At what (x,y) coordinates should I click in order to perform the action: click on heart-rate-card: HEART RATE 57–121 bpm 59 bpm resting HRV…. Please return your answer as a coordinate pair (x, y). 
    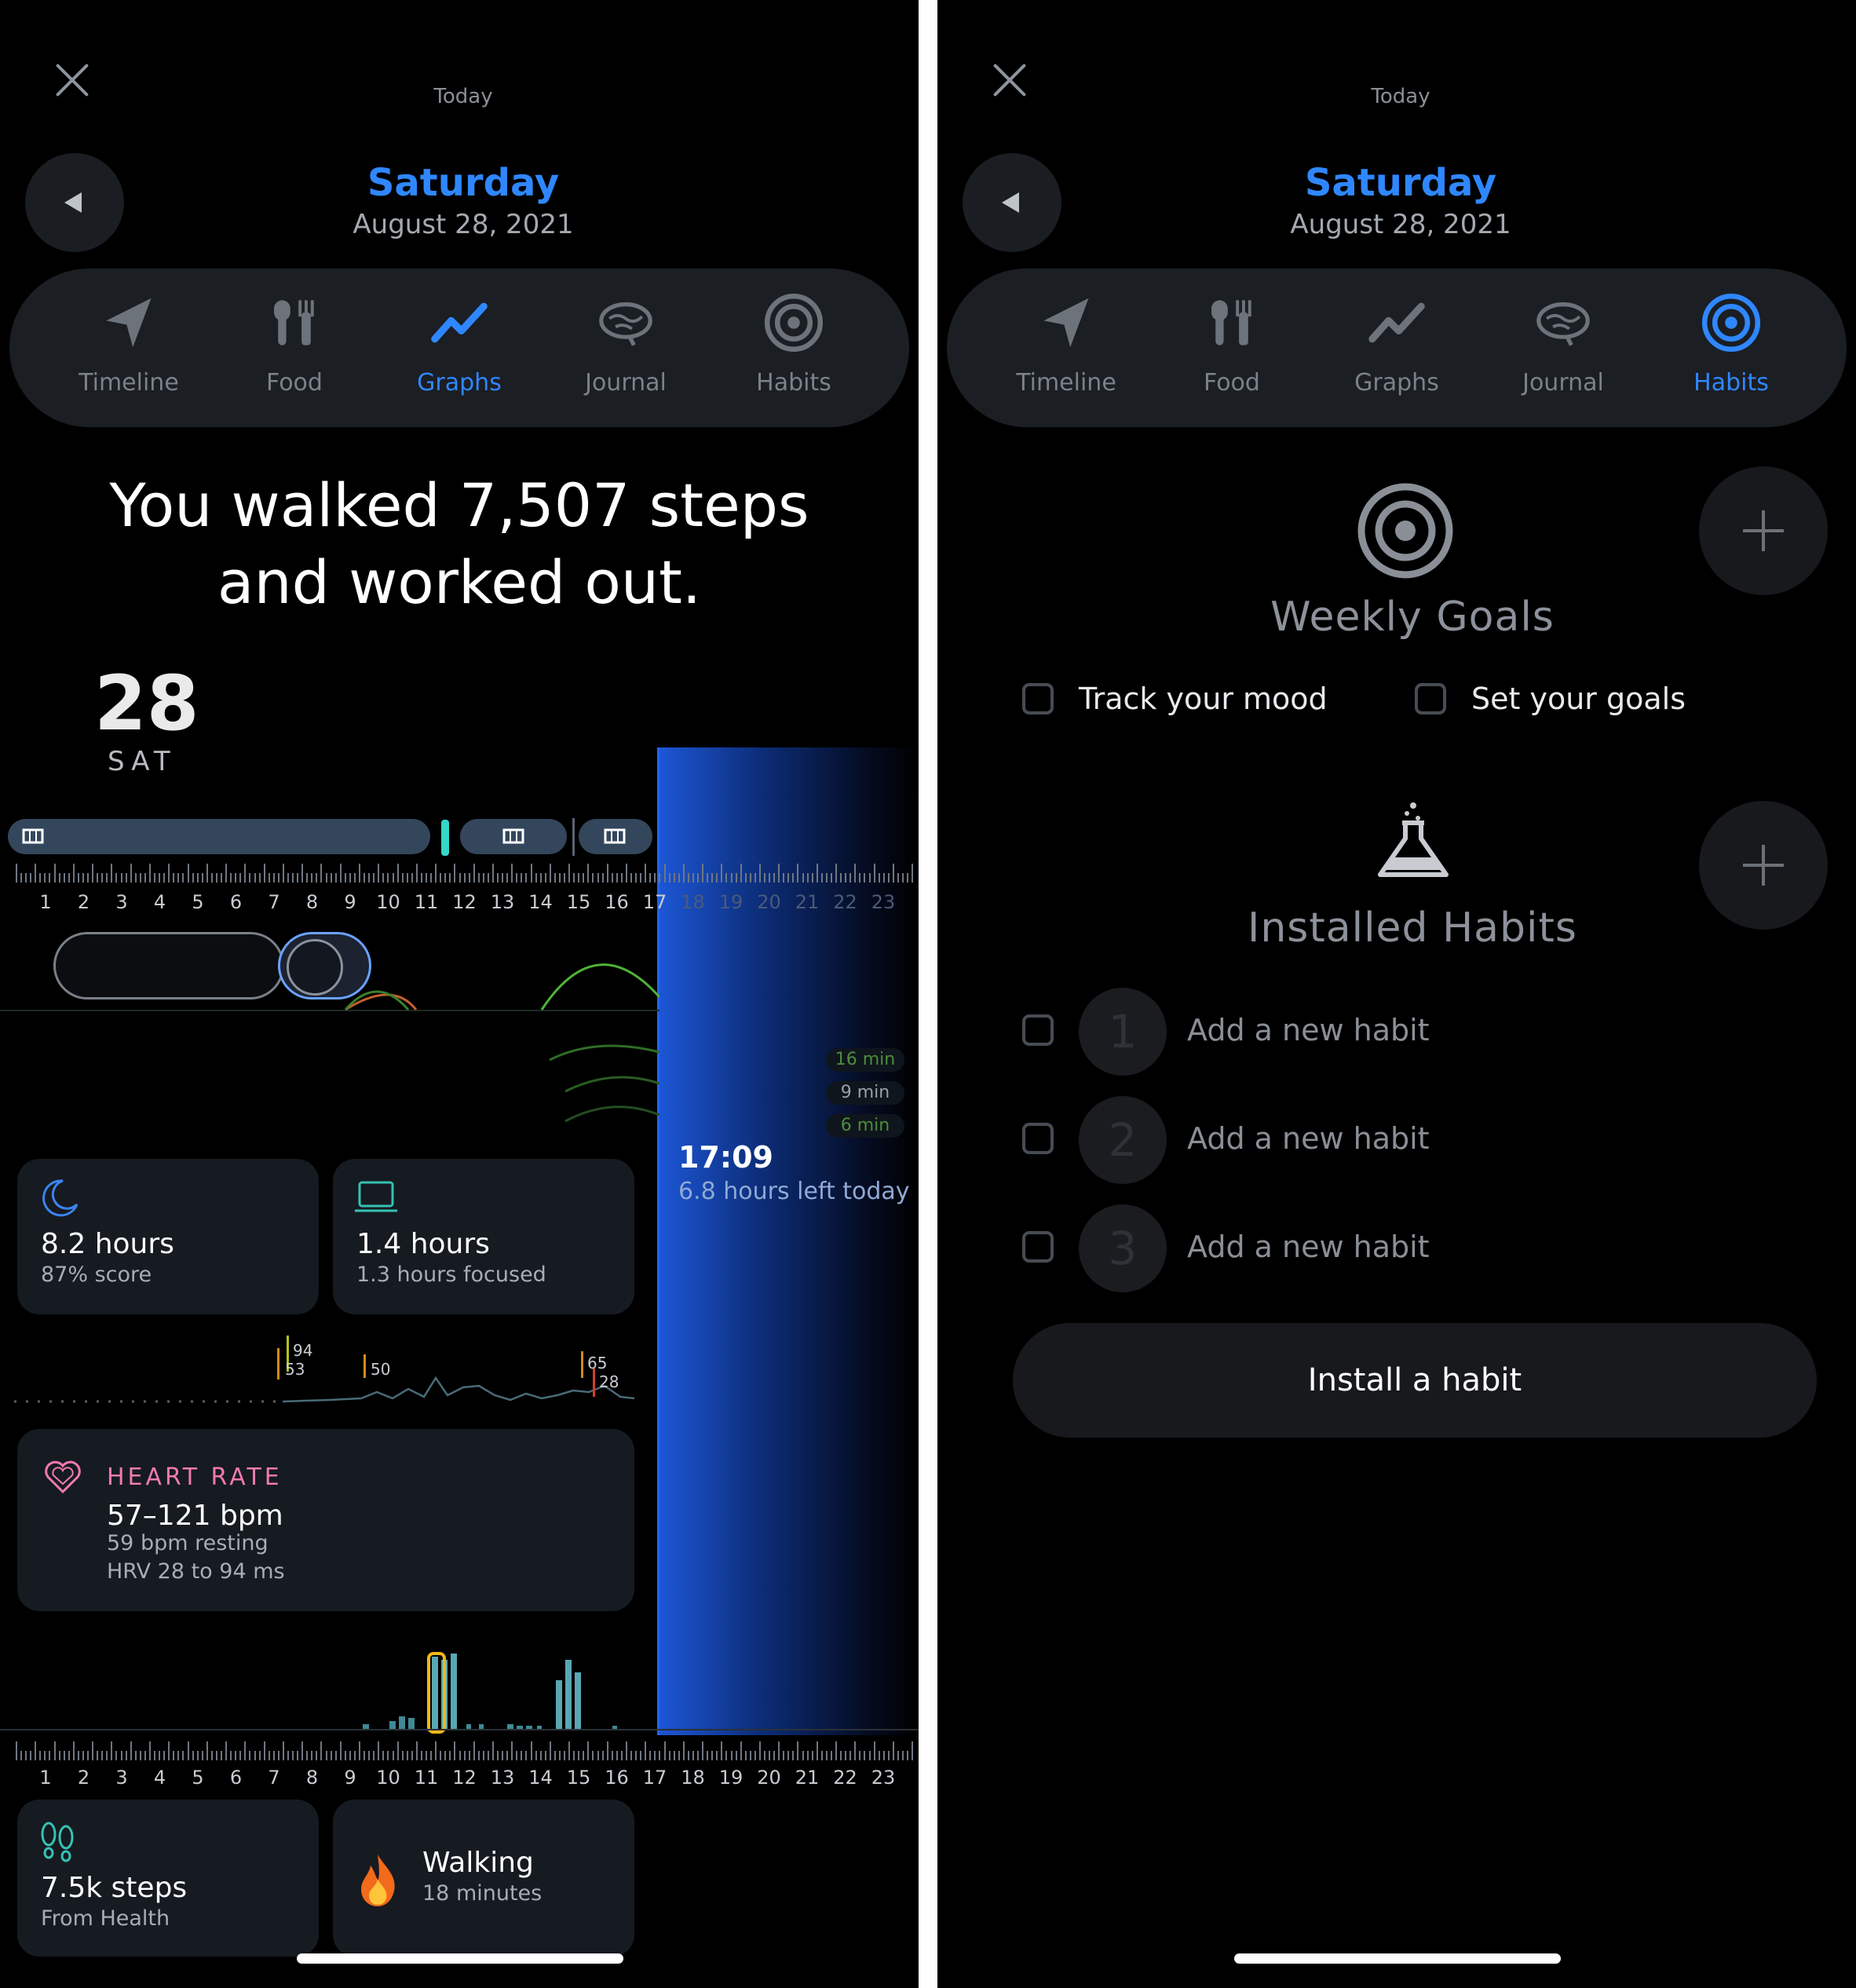
    Looking at the image, I should click on (325, 1520).